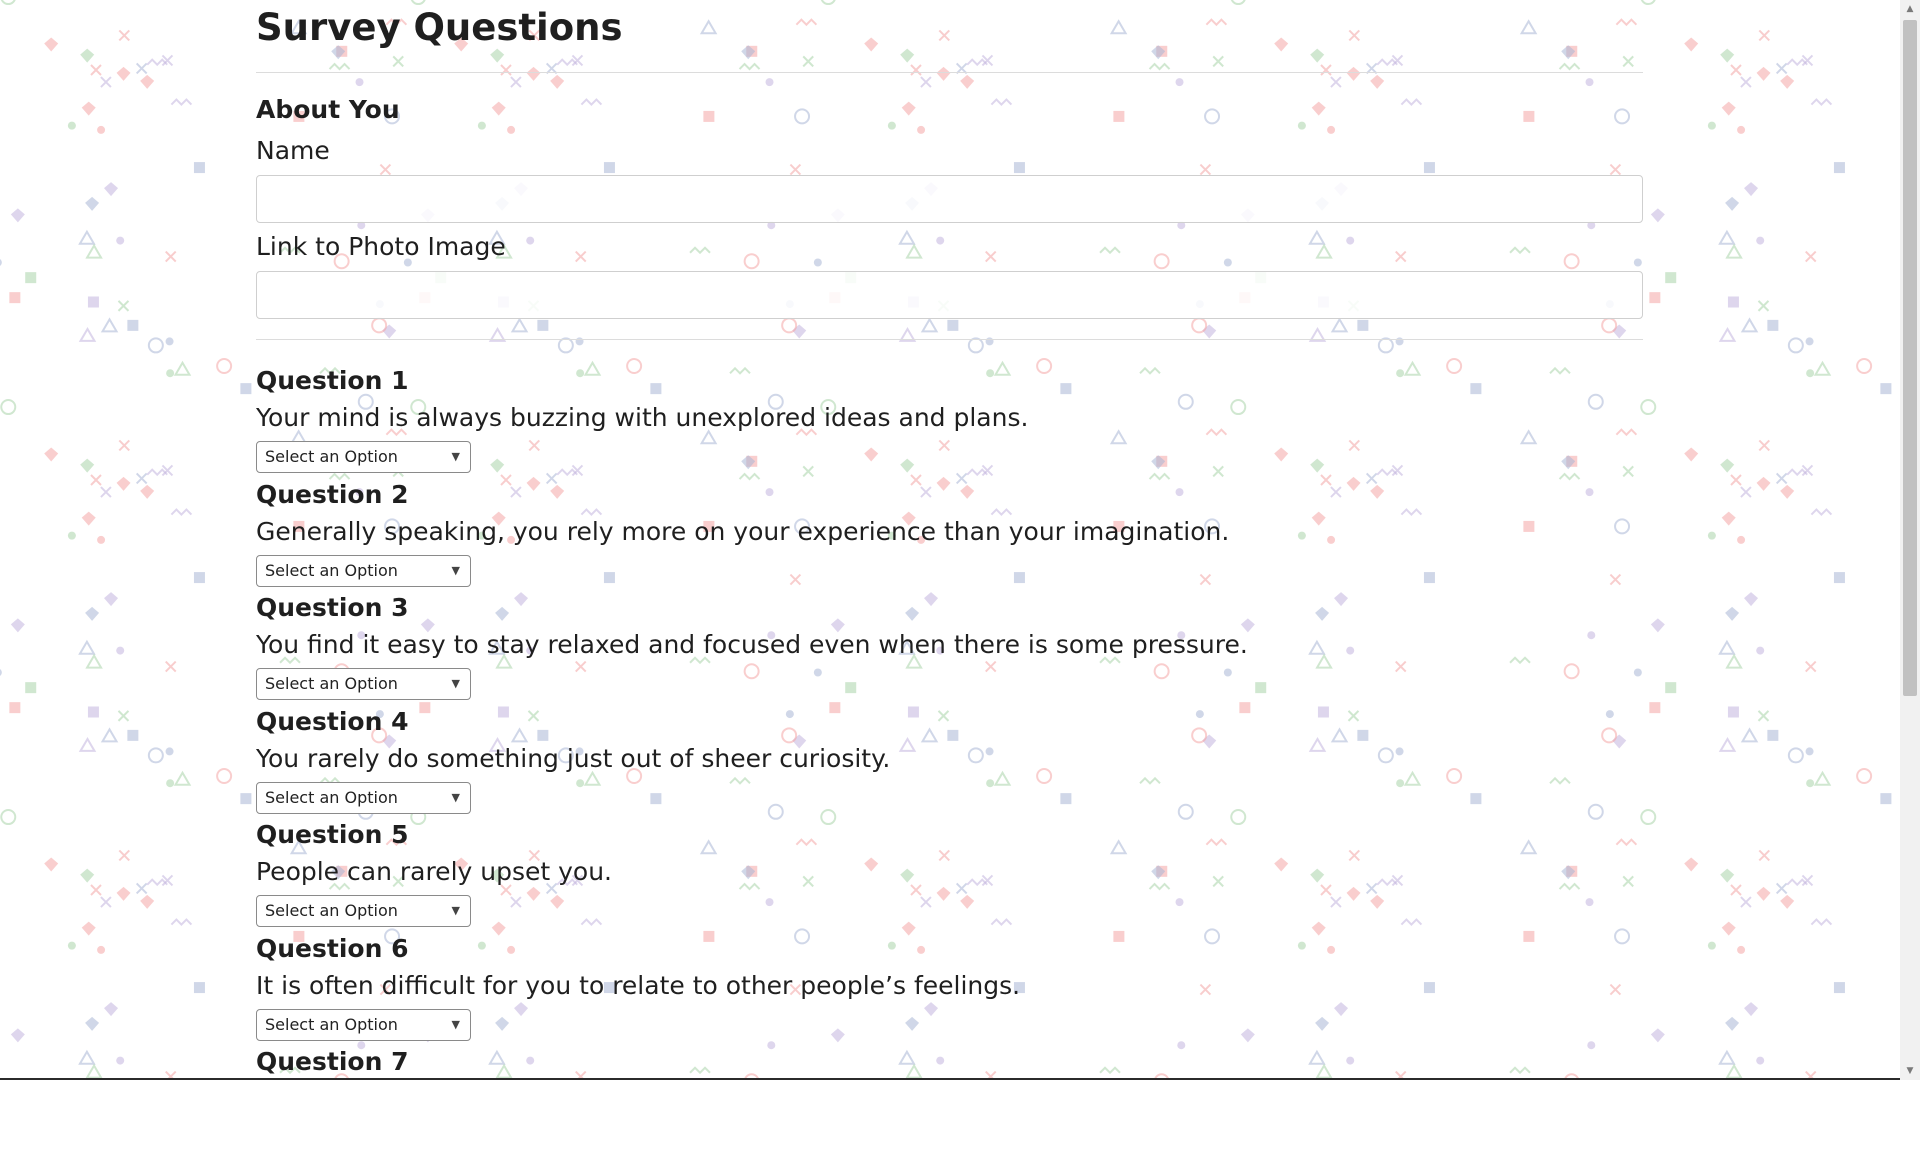 Image resolution: width=1920 pixels, height=1159 pixels. Describe the element at coordinates (328, 109) in the screenshot. I see `about-heading: About You` at that location.